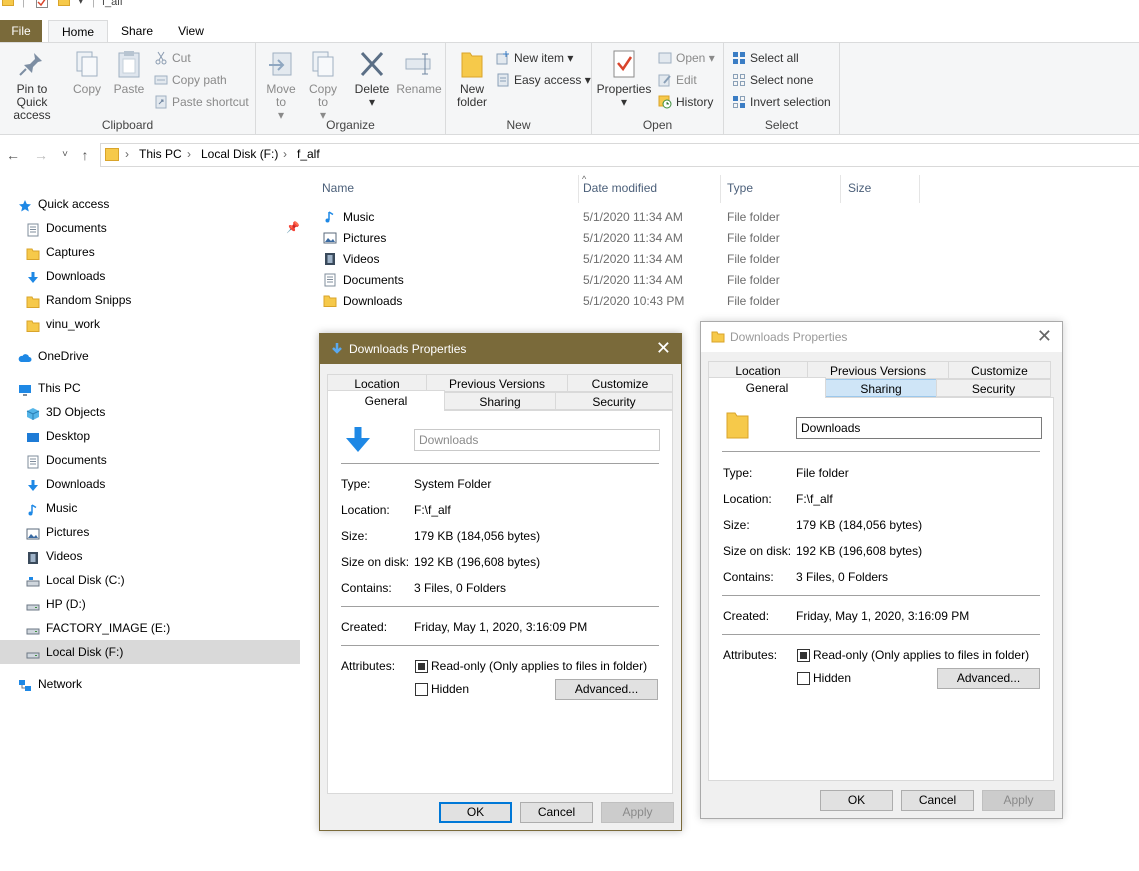  What do you see at coordinates (620, 188) in the screenshot?
I see `column-header-date-modified: Date modified` at bounding box center [620, 188].